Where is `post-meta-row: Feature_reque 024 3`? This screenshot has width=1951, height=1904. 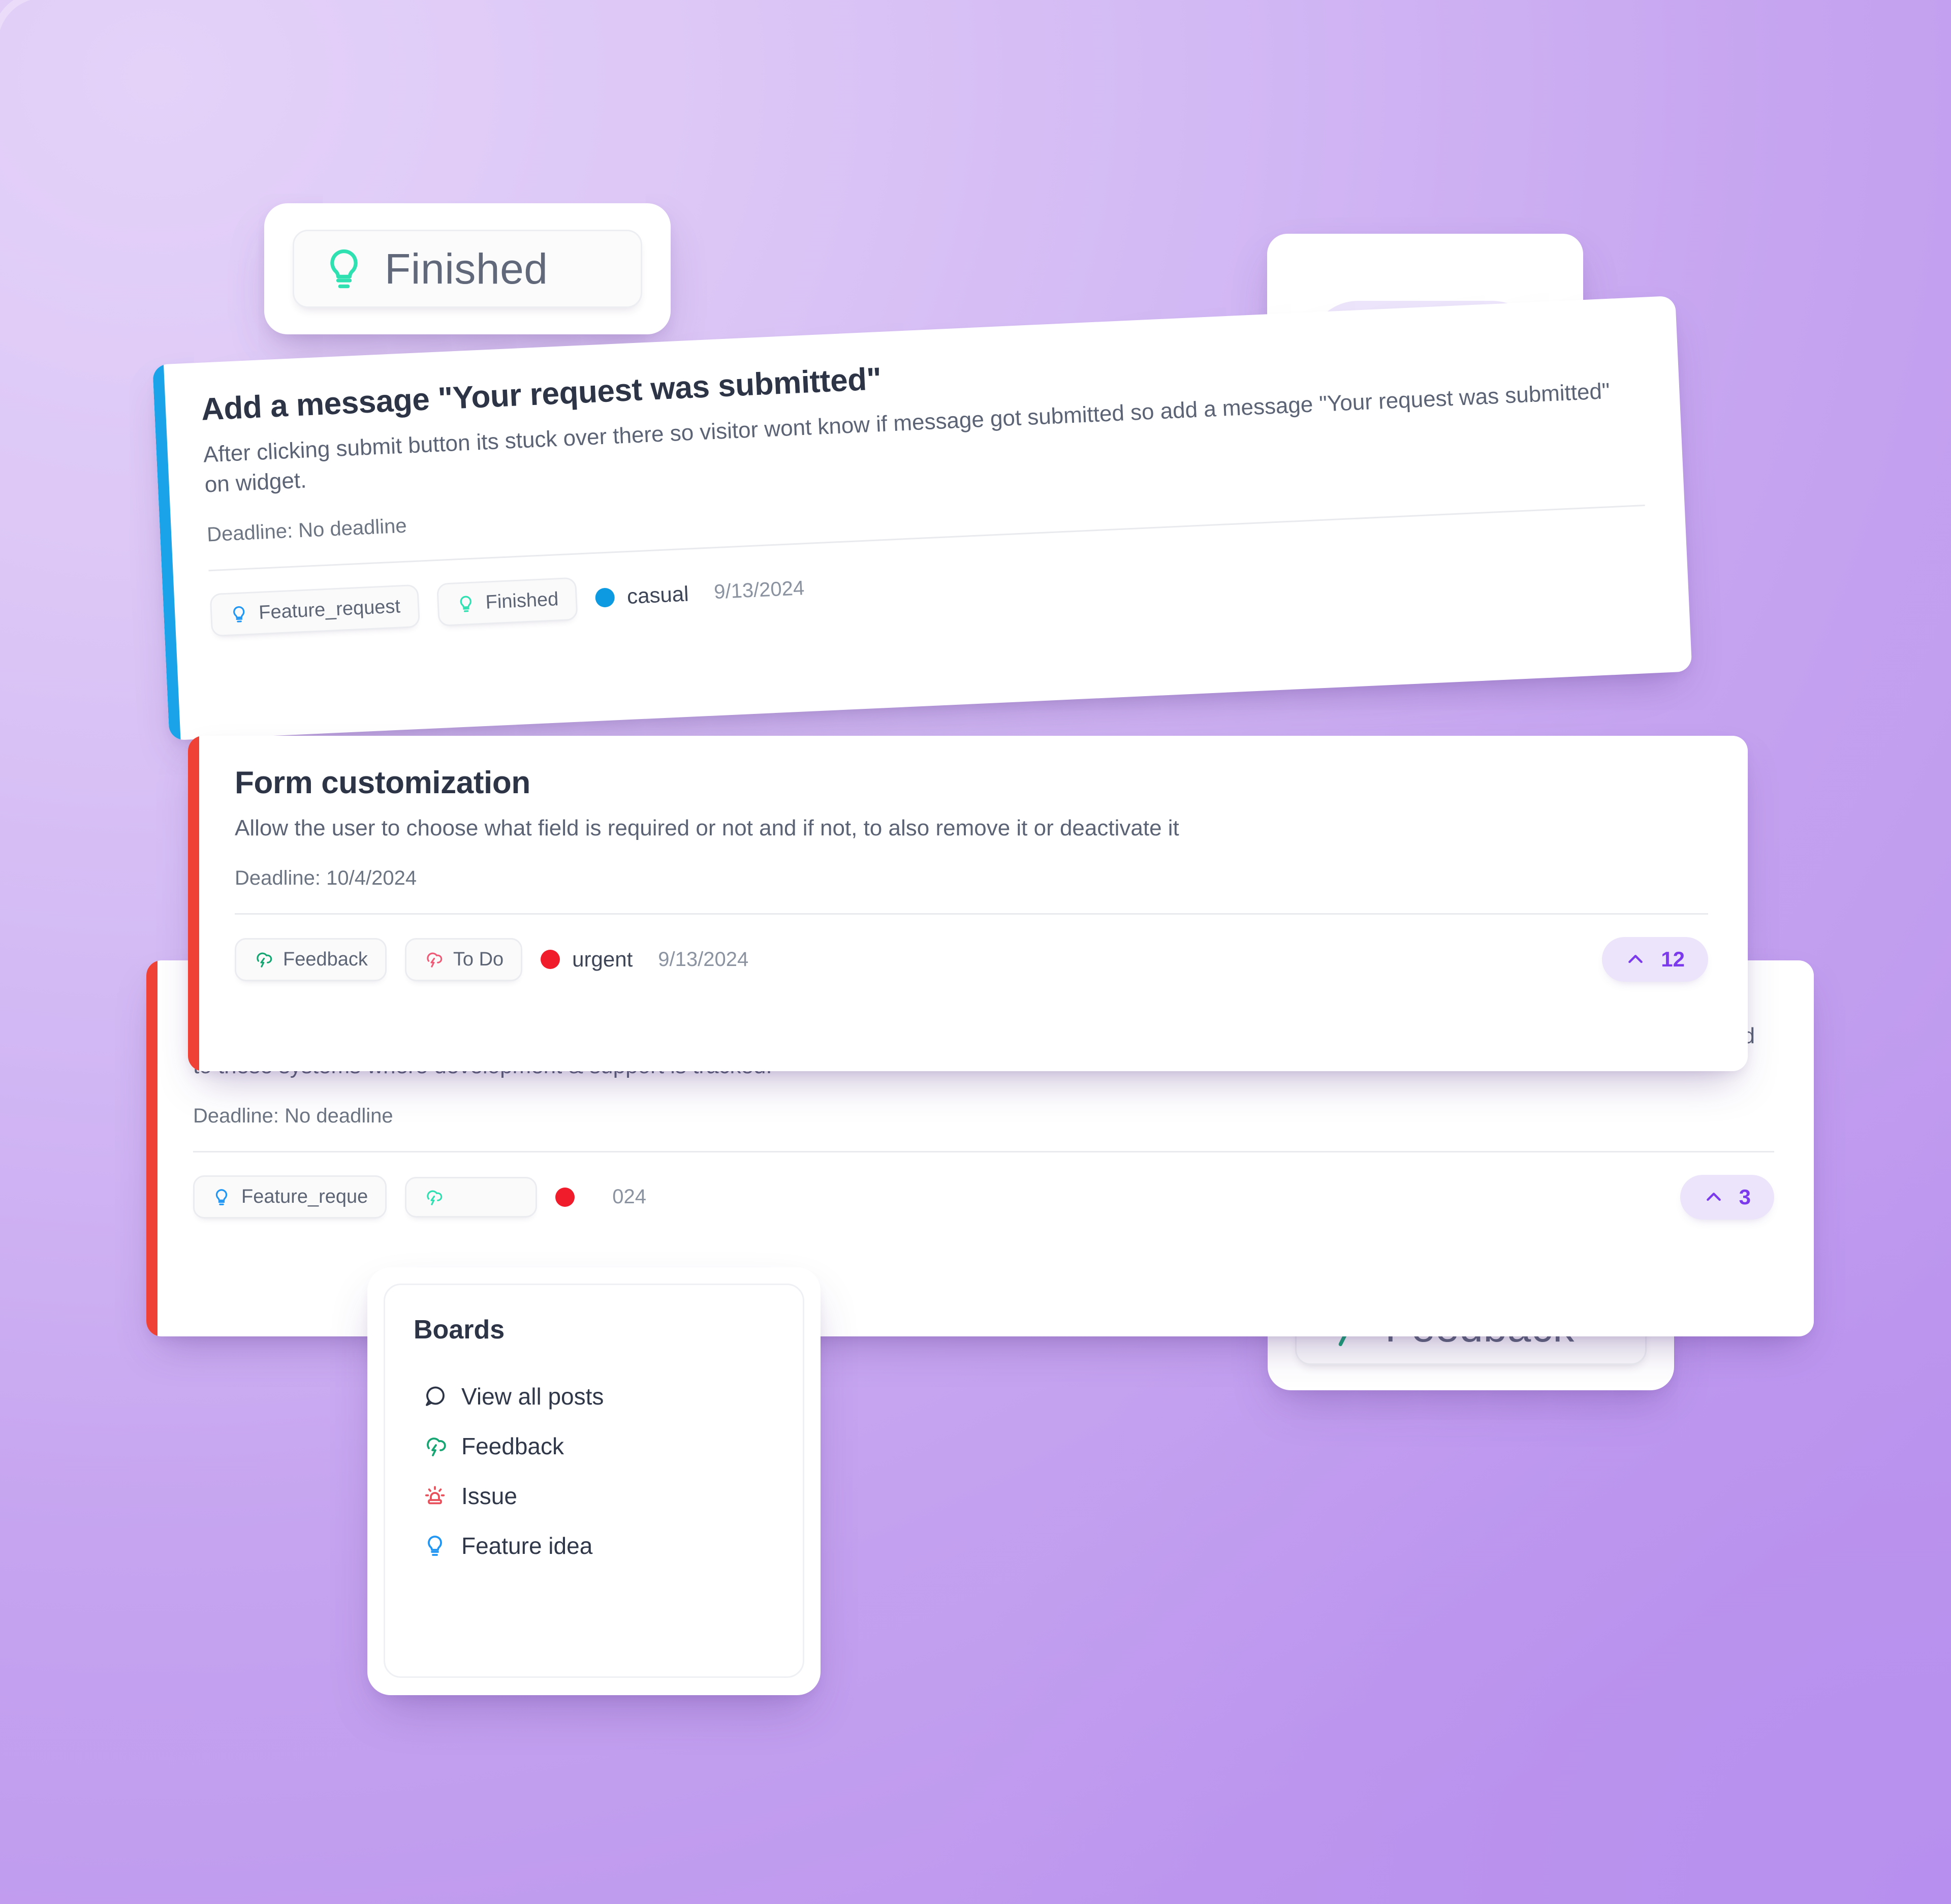
post-meta-row: Feature_reque 024 3 is located at coordinates (980, 1198).